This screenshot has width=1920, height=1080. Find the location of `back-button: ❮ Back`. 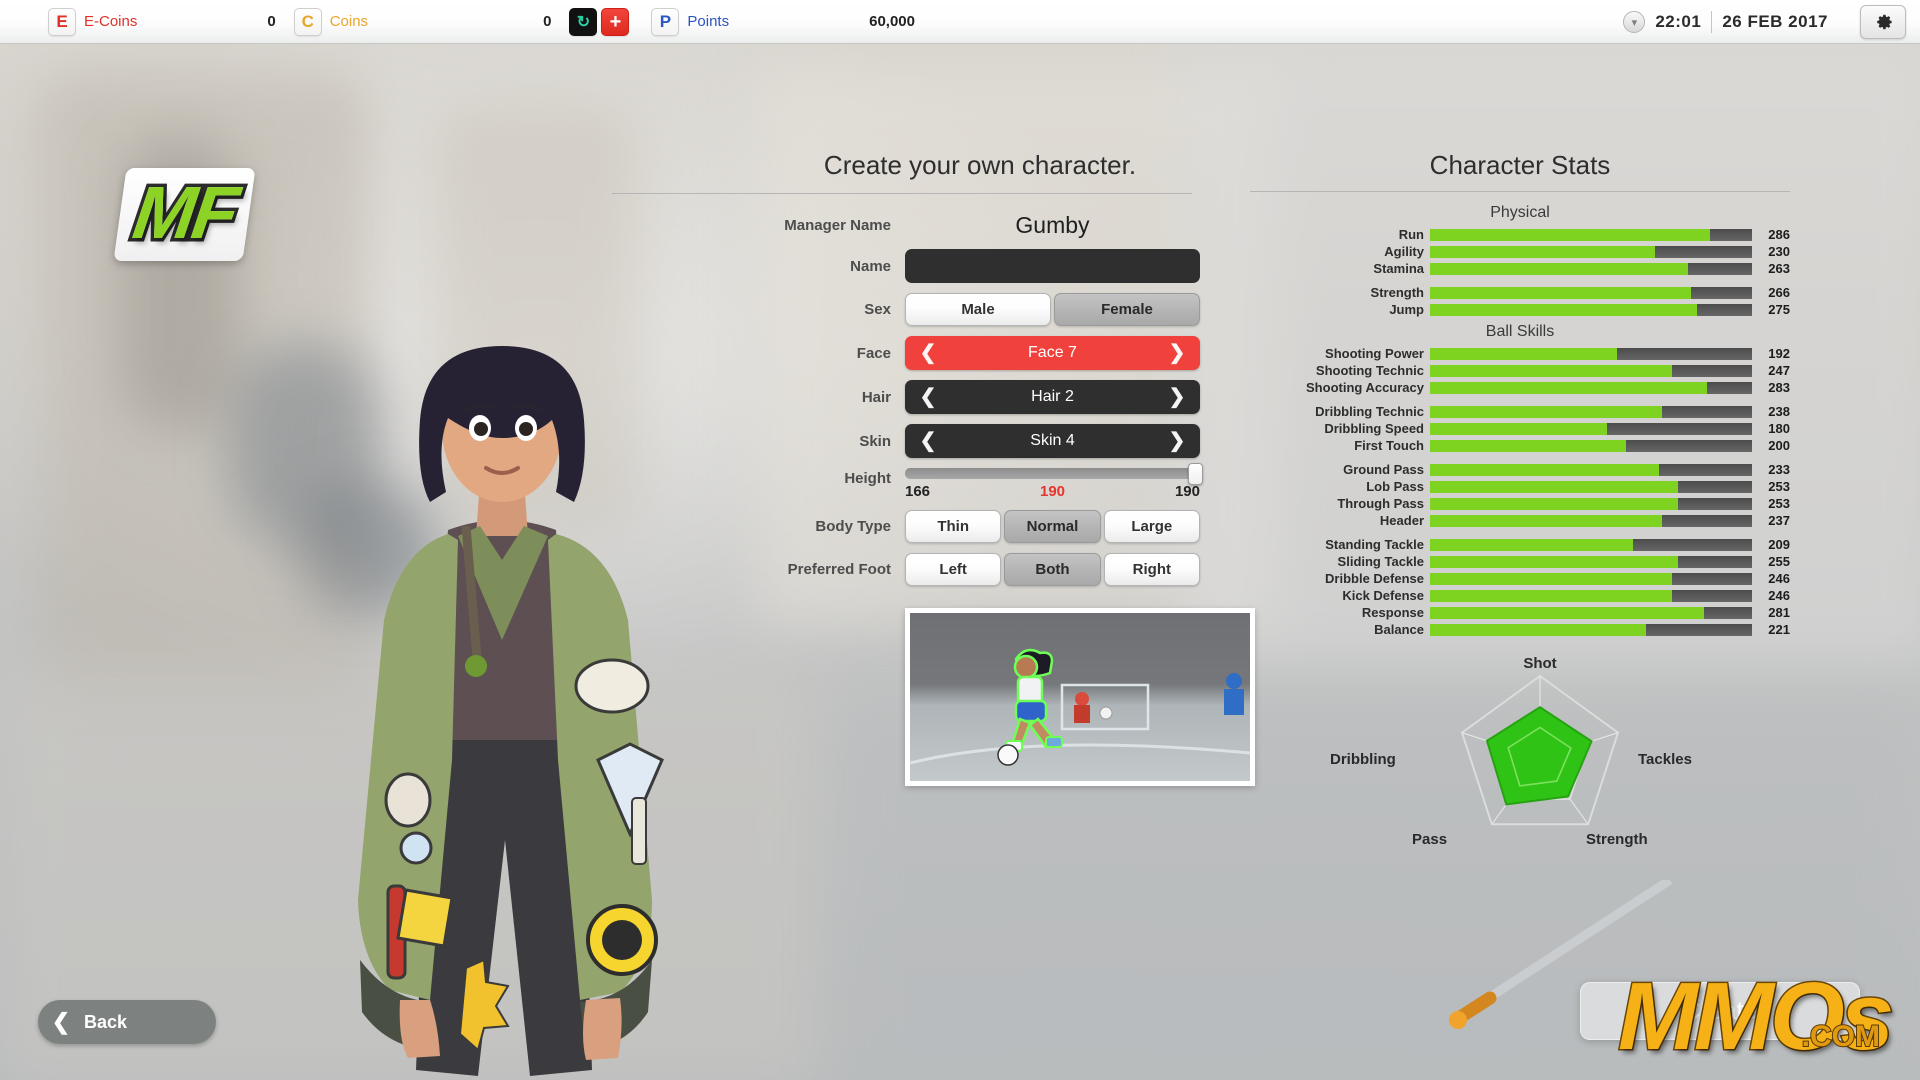

back-button: ❮ Back is located at coordinates (127, 1022).